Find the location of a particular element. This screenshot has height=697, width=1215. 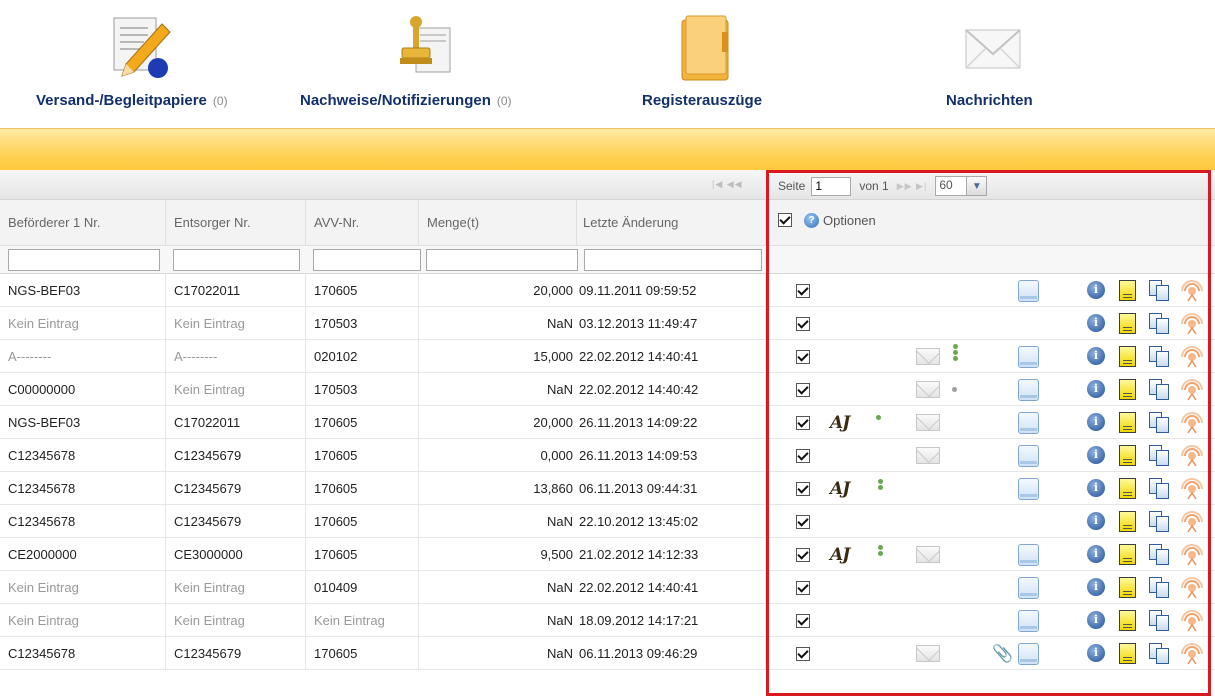

nav-item-messages: Nachrichten is located at coordinates (990, 64).